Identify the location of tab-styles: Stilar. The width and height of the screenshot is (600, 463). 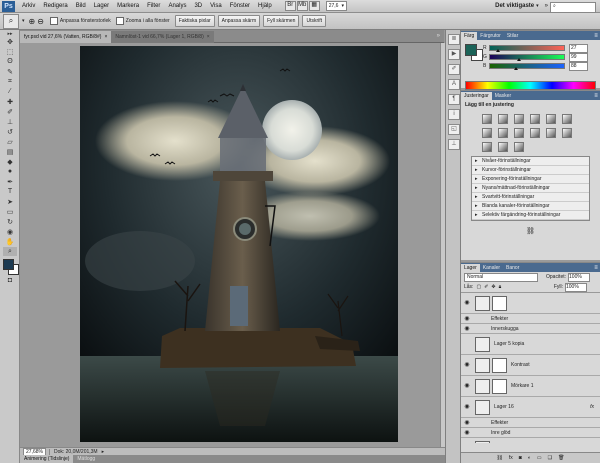
(512, 36).